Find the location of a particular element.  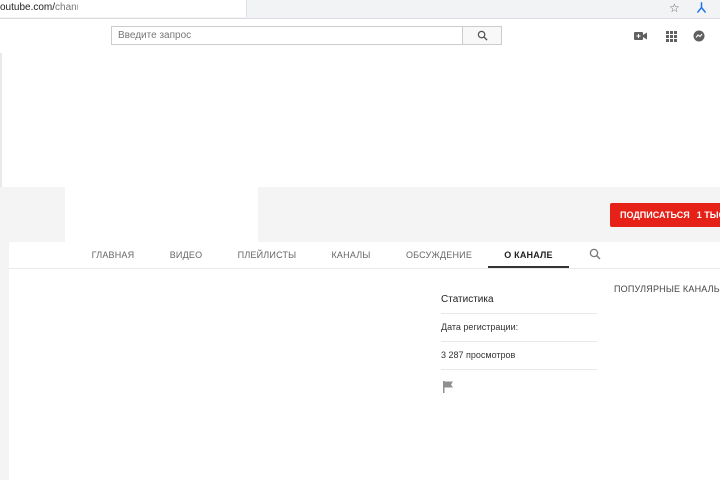

subscribe-button: ПОДПИСАТЬСЯ 1 ТЫС. is located at coordinates (665, 215).